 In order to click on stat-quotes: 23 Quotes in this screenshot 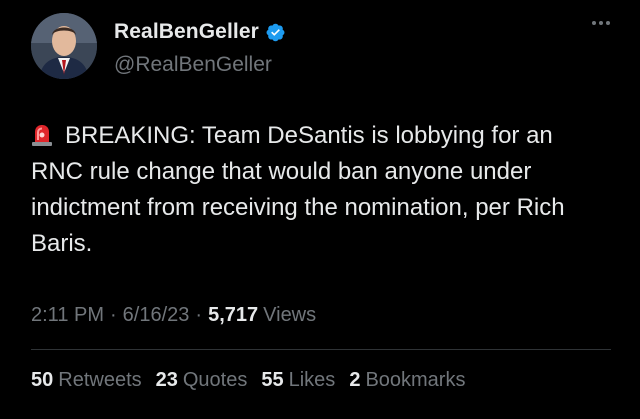, I will do `click(202, 380)`.